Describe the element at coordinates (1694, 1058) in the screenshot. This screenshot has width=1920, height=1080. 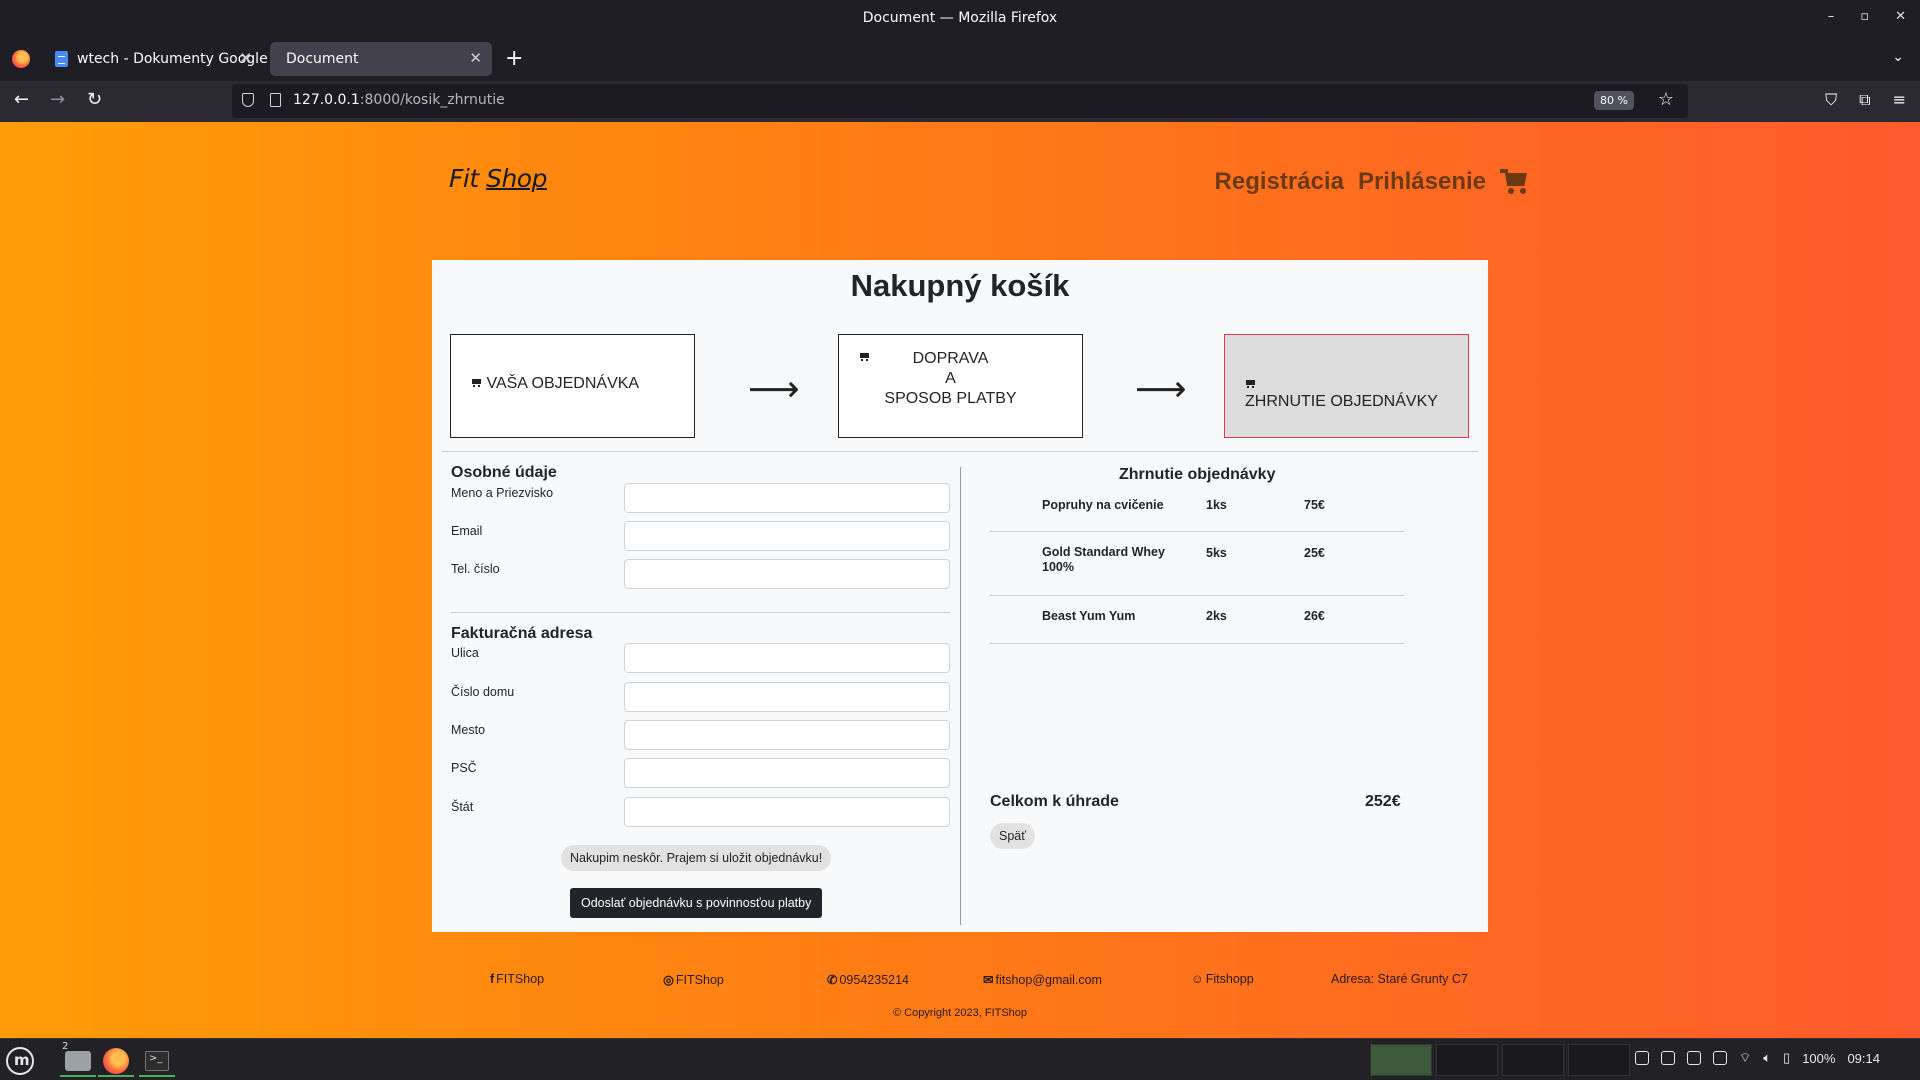
I see `shield-icon` at that location.